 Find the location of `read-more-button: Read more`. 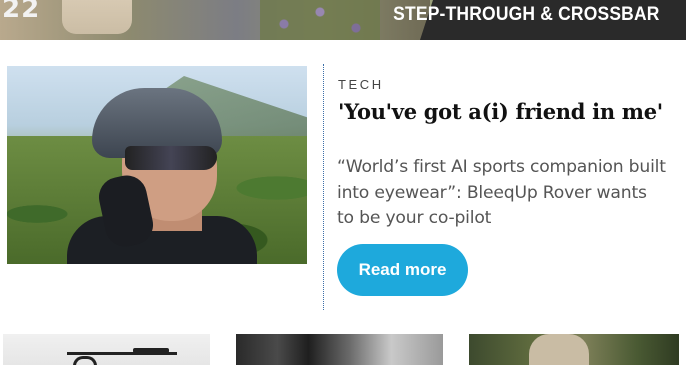

read-more-button: Read more is located at coordinates (402, 270).